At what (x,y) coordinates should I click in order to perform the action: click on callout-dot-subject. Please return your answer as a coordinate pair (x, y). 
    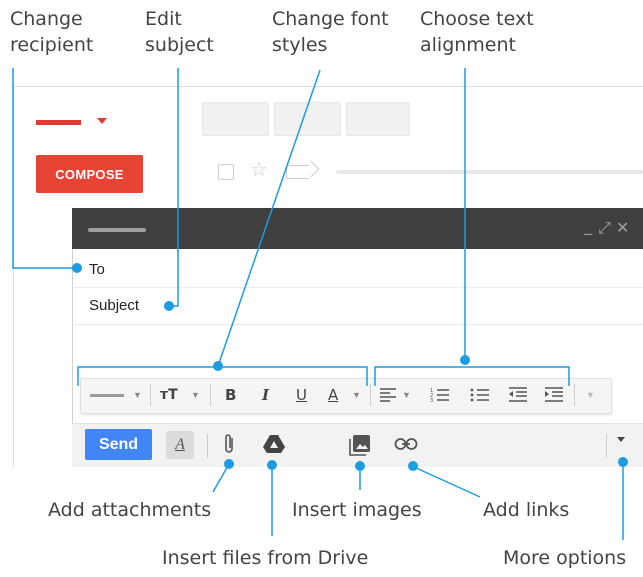
    Looking at the image, I should click on (169, 306).